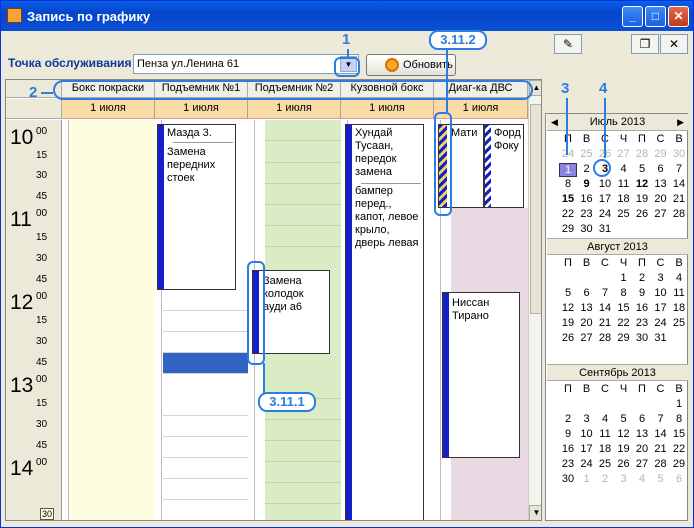  What do you see at coordinates (587, 338) in the screenshot?
I see `calendar-day: 27` at bounding box center [587, 338].